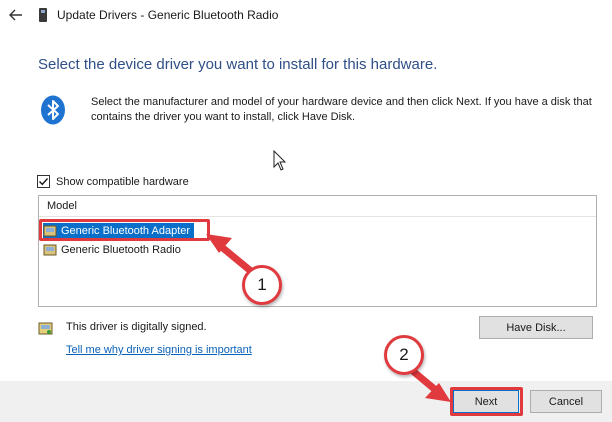 This screenshot has width=612, height=422. Describe the element at coordinates (124, 230) in the screenshot. I see `selection-highlight-annotation` at that location.